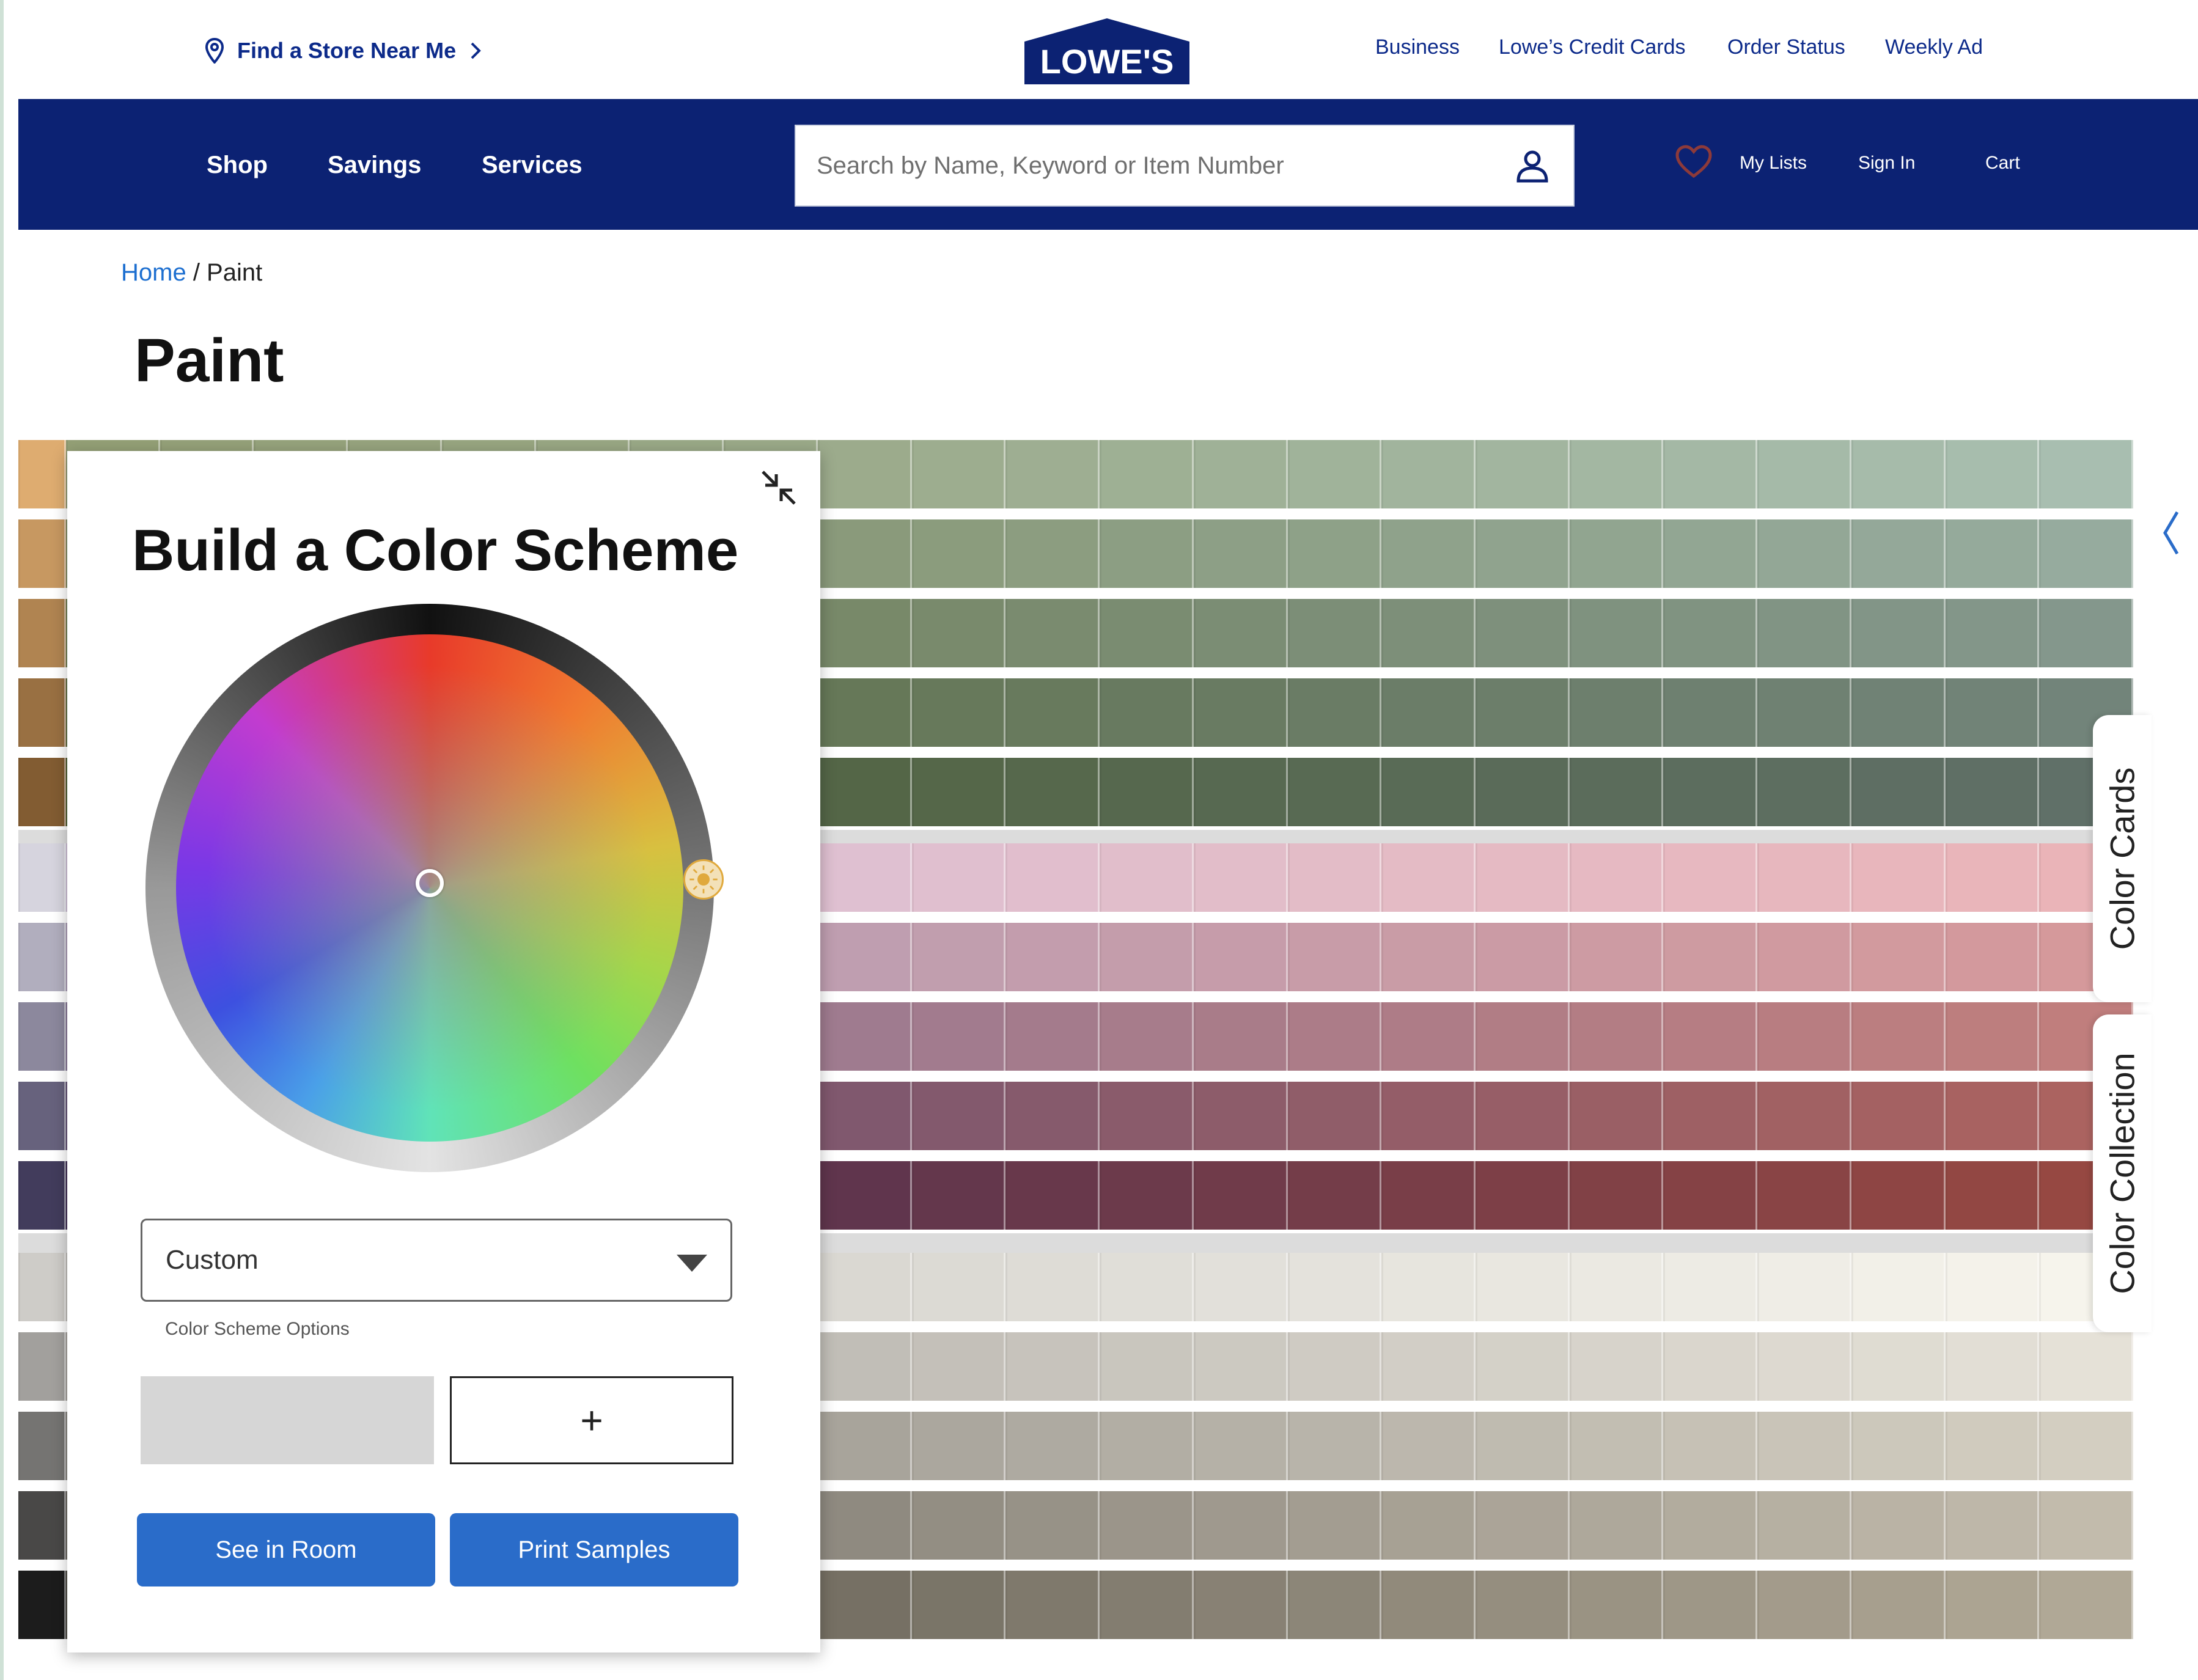  Describe the element at coordinates (2002, 163) in the screenshot. I see `cart-link: Cart` at that location.